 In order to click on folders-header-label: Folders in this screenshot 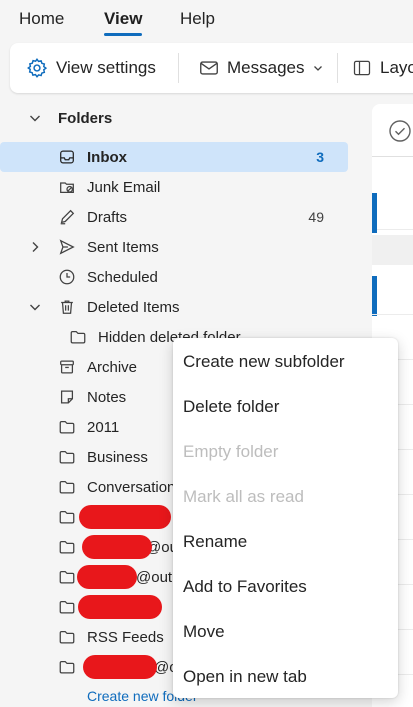, I will do `click(85, 118)`.